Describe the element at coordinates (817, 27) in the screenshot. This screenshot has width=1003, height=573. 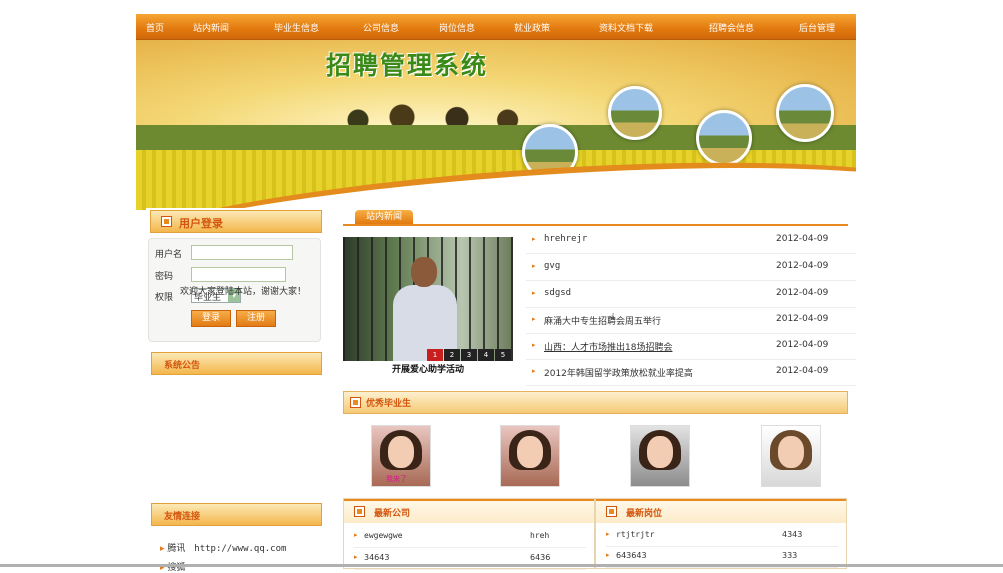
I see `nav-item-admin: 后台管理` at that location.